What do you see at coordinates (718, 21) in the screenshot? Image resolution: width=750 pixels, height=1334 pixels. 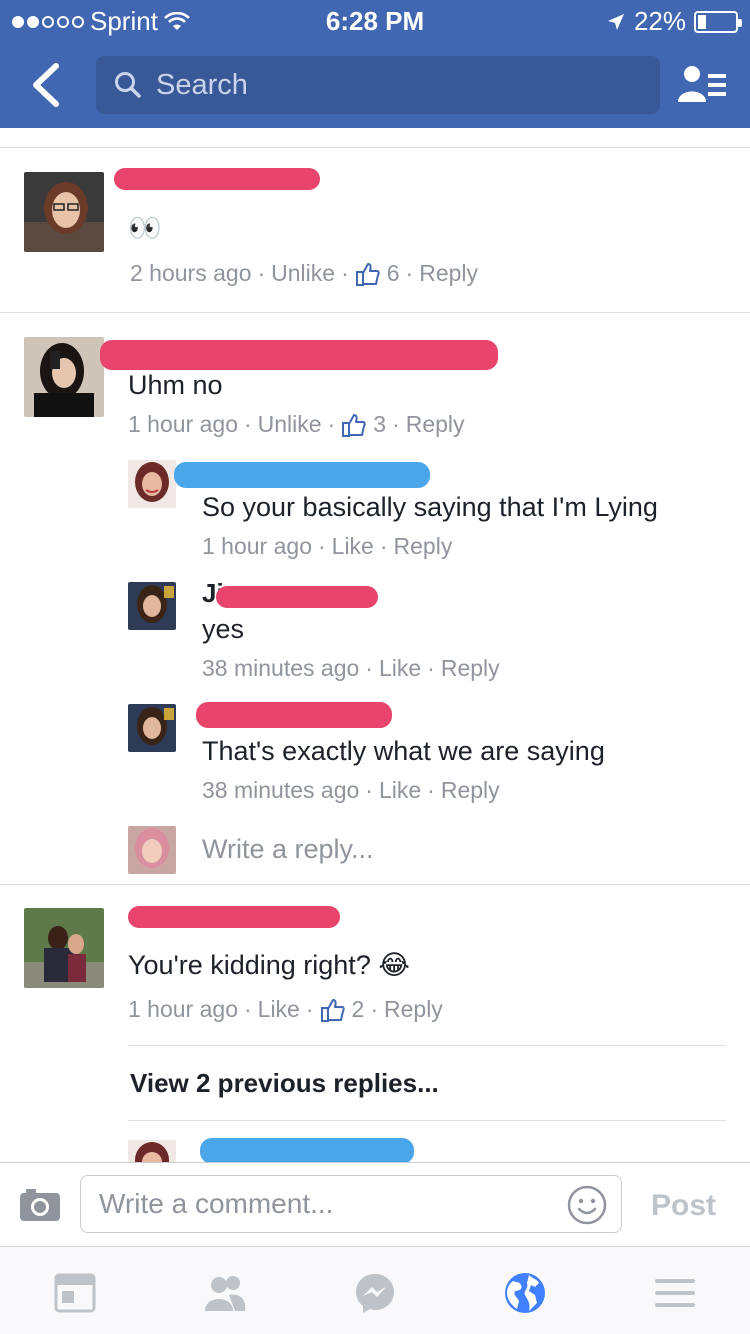 I see `battery-icon` at bounding box center [718, 21].